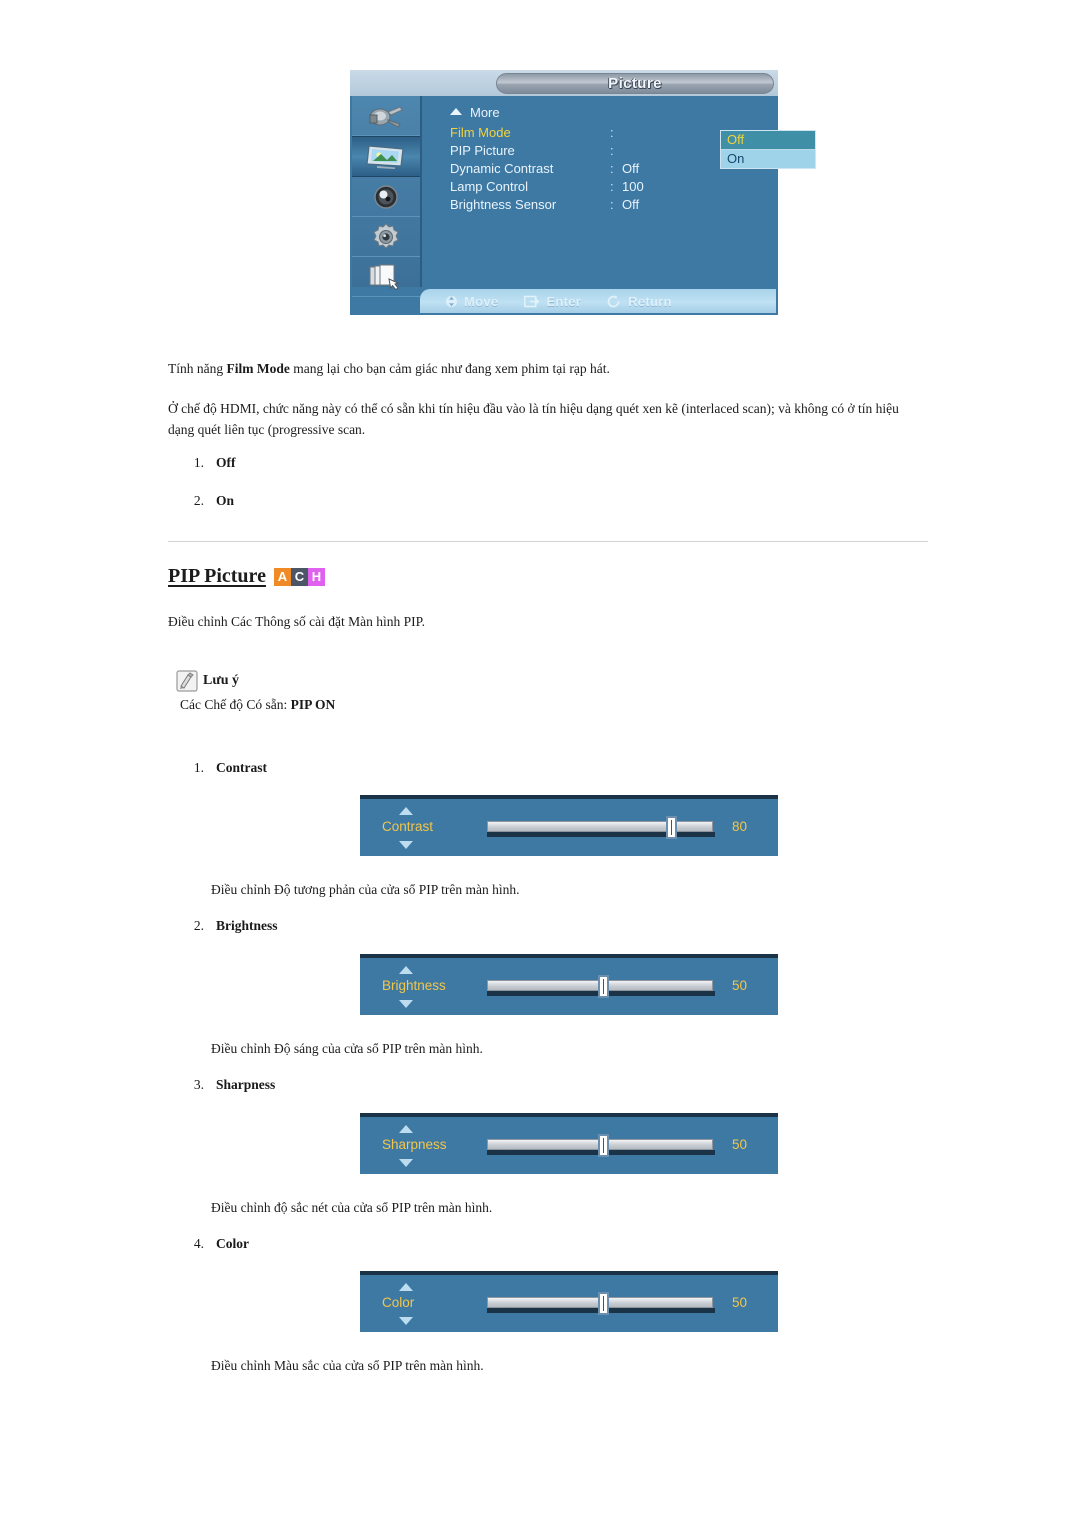 Image resolution: width=1080 pixels, height=1527 pixels. Describe the element at coordinates (197, 368) in the screenshot. I see `para1-pre: Tính năng` at that location.